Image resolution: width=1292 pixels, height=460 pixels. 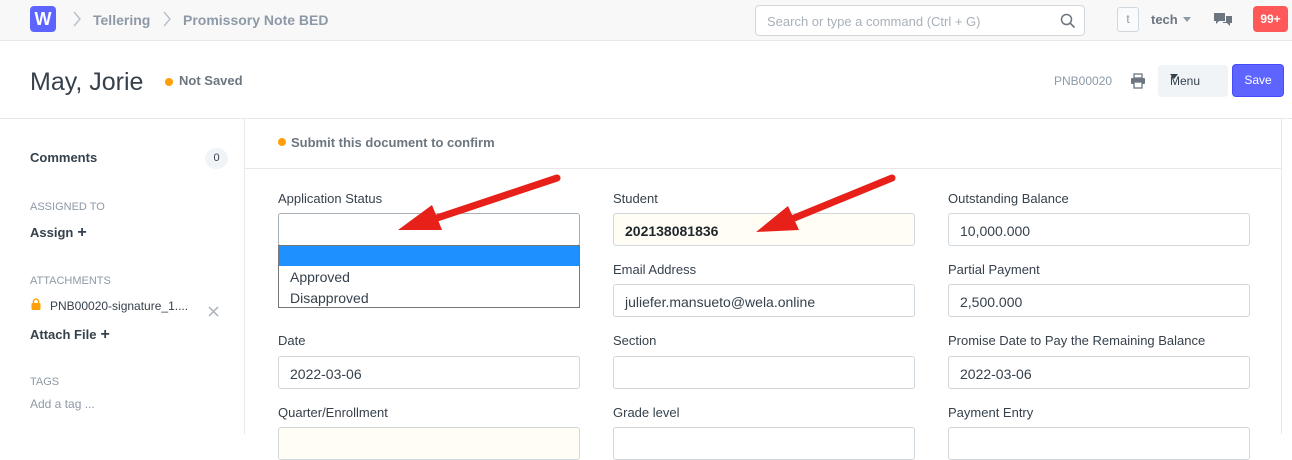 What do you see at coordinates (1258, 80) in the screenshot?
I see `save-button: Save` at bounding box center [1258, 80].